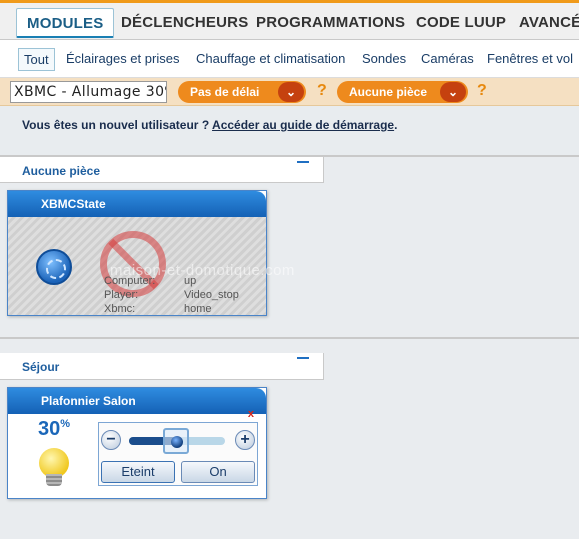 This screenshot has width=579, height=539. I want to click on subtab-fenetres: Fenêtres et vol, so click(530, 58).